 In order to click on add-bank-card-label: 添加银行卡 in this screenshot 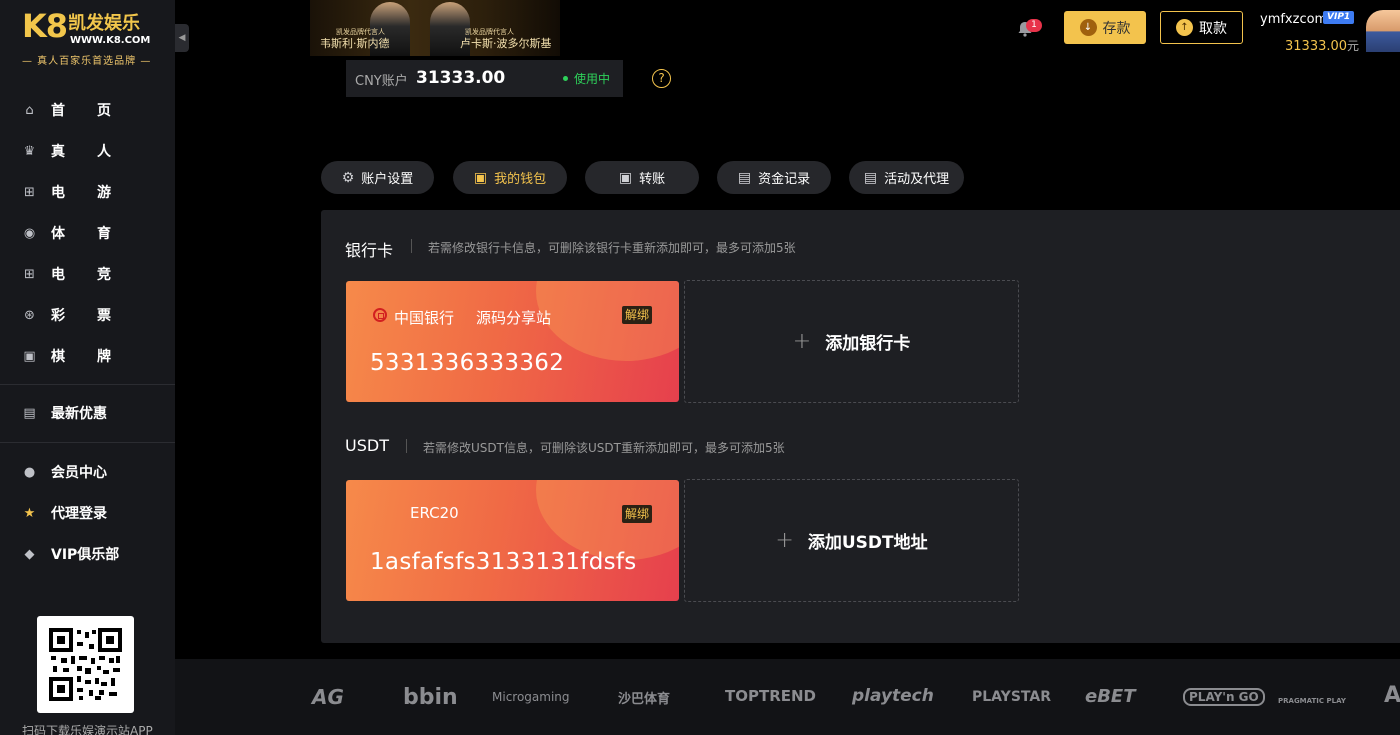, I will do `click(868, 344)`.